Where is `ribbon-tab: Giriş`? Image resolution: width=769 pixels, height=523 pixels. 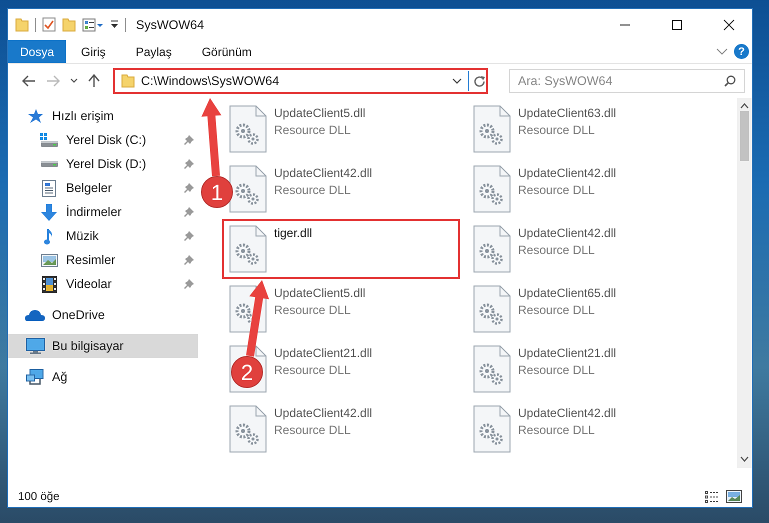
ribbon-tab: Giriş is located at coordinates (93, 51).